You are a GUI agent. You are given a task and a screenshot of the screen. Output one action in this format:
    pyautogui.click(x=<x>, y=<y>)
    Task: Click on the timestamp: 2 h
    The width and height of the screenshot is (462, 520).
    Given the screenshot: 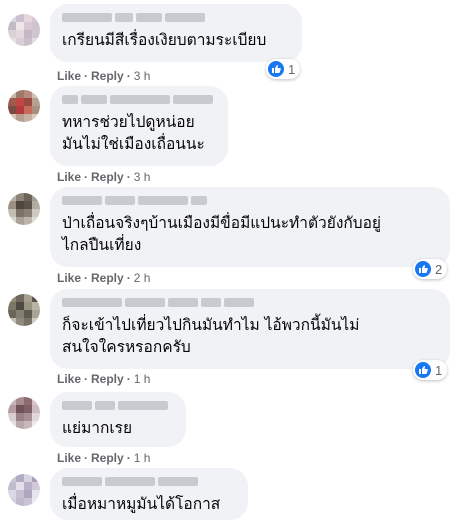 What is the action you would take?
    pyautogui.click(x=142, y=278)
    